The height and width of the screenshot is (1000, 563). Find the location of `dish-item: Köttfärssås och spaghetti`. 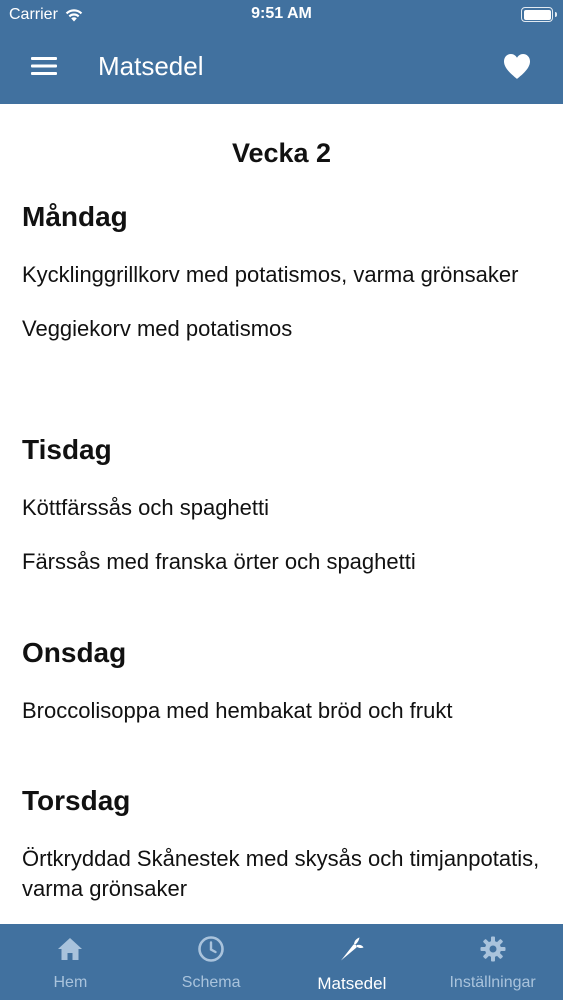

dish-item: Köttfärssås och spaghetti is located at coordinates (146, 507).